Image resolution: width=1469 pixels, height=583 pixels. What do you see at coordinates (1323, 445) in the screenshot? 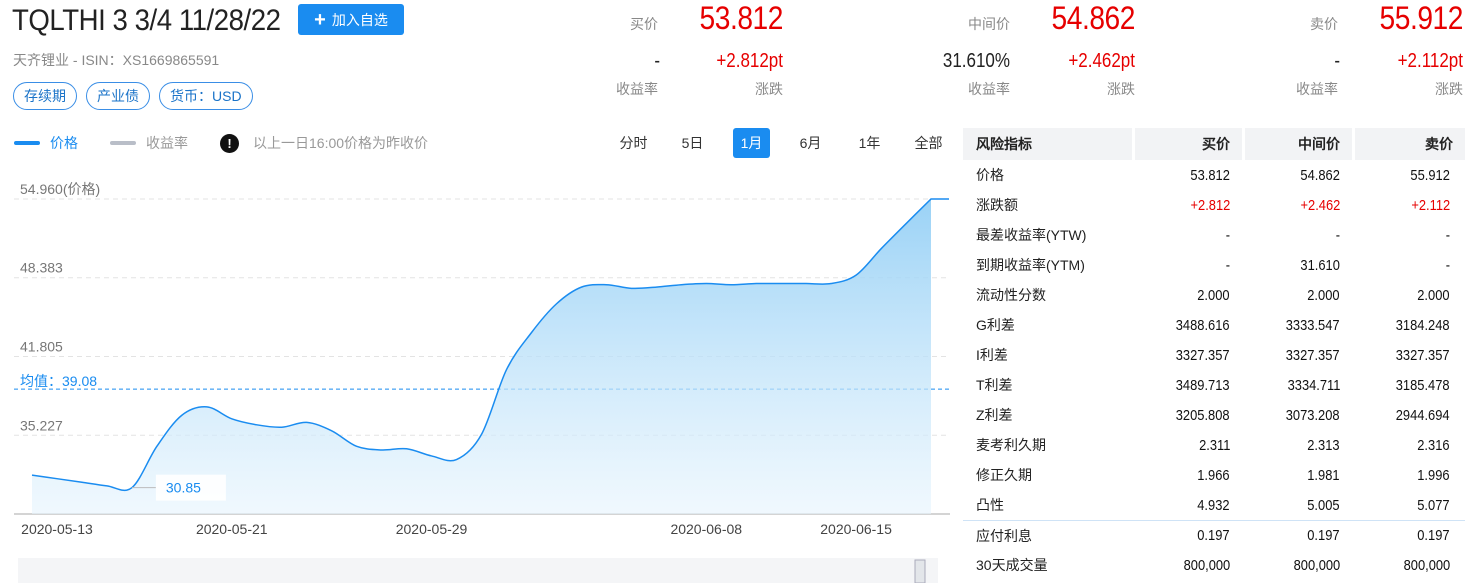
I see `risk-cell: 2.313` at bounding box center [1323, 445].